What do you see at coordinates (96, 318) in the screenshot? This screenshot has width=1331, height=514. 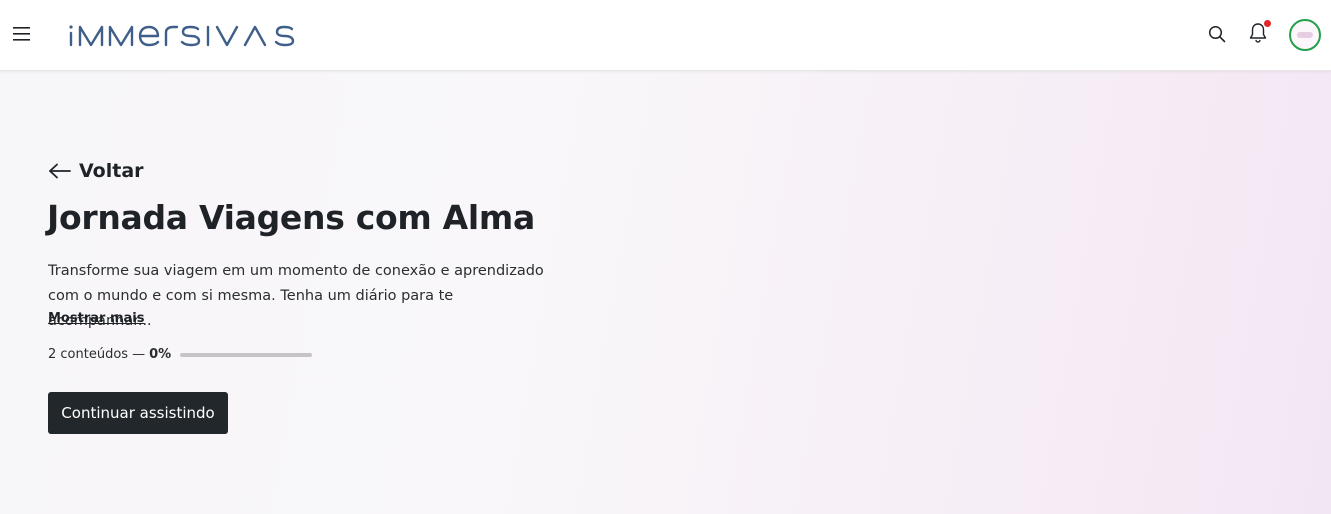 I see `show-more-link: Mostrar mais` at bounding box center [96, 318].